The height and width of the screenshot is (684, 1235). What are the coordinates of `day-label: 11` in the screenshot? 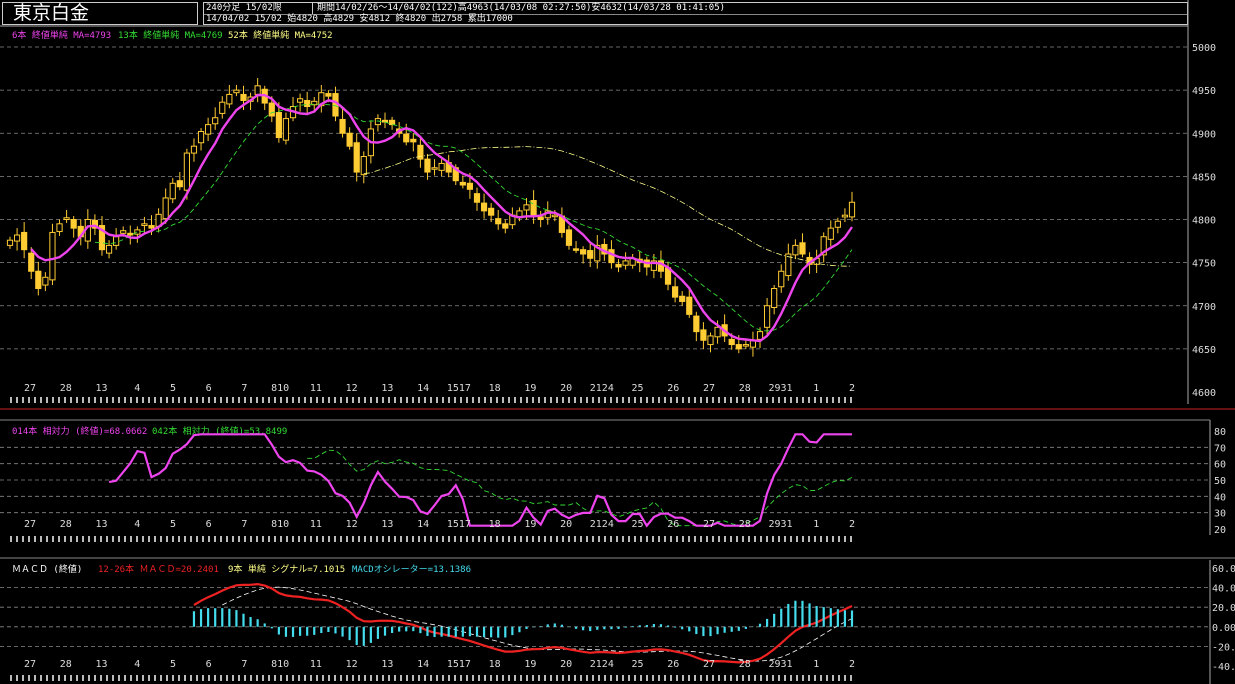 It's located at (316, 664).